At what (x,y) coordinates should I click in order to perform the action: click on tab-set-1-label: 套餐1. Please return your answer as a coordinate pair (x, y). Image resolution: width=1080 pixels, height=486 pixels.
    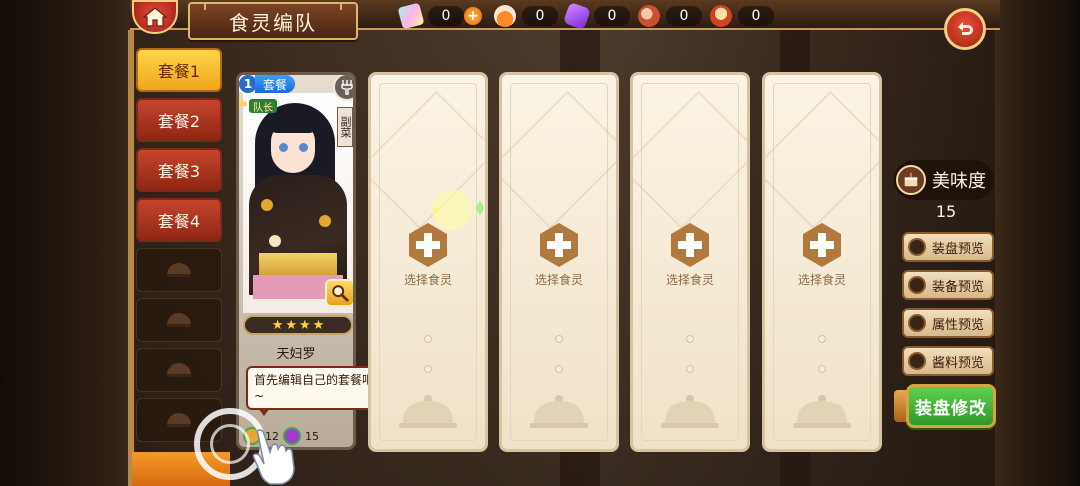
    Looking at the image, I should click on (179, 71).